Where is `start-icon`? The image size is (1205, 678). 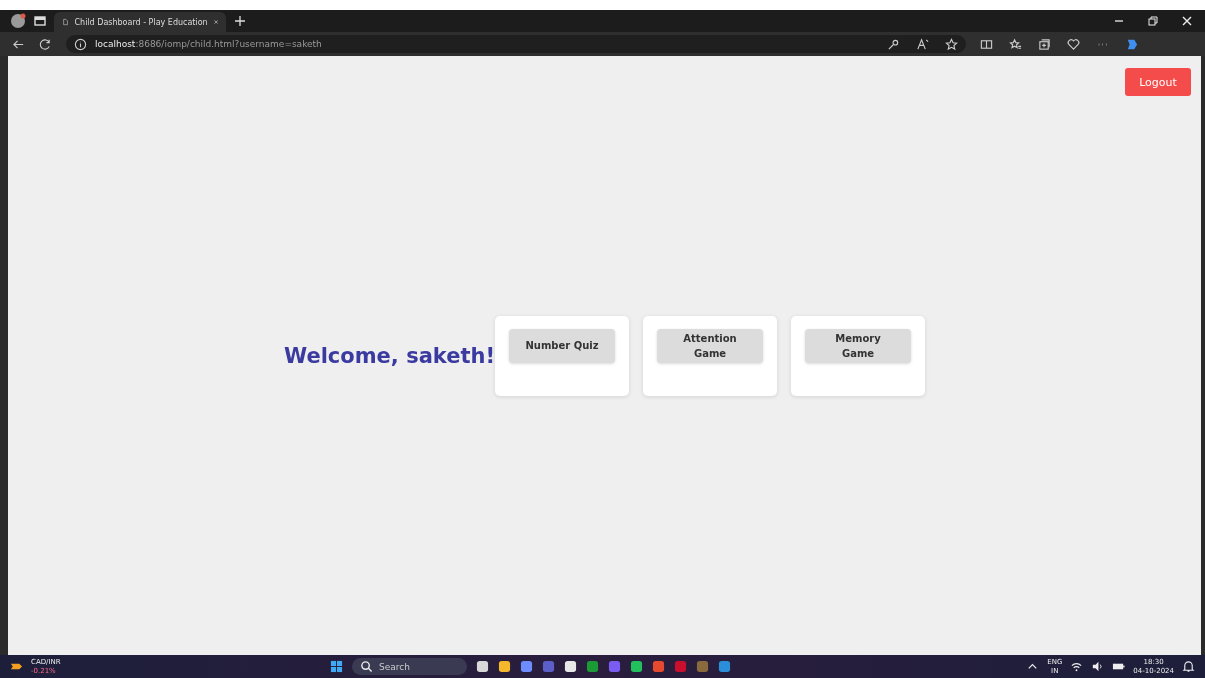
start-icon is located at coordinates (336, 666).